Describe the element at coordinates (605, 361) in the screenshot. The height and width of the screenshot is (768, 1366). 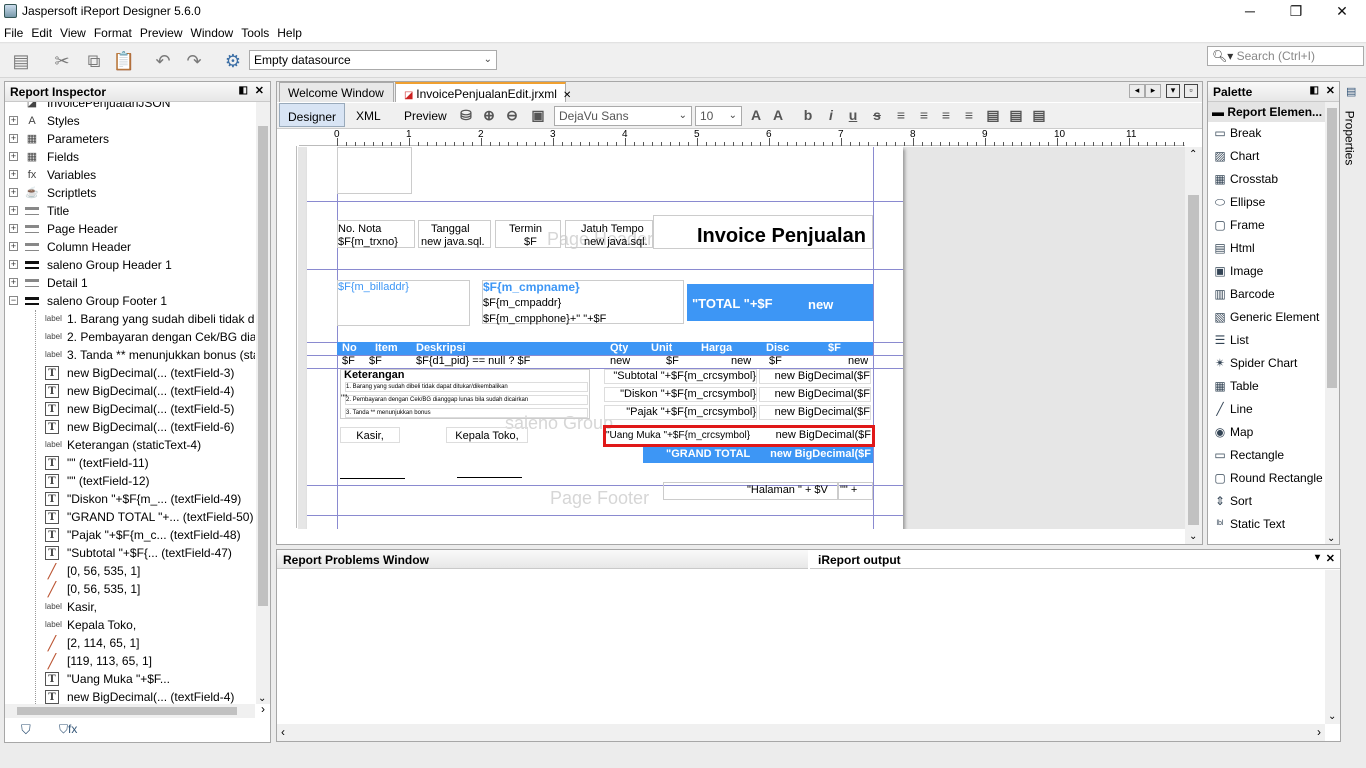
I see `detail-row: $F $F $F{d1_pid} == null ? $F new $F new $F new` at that location.